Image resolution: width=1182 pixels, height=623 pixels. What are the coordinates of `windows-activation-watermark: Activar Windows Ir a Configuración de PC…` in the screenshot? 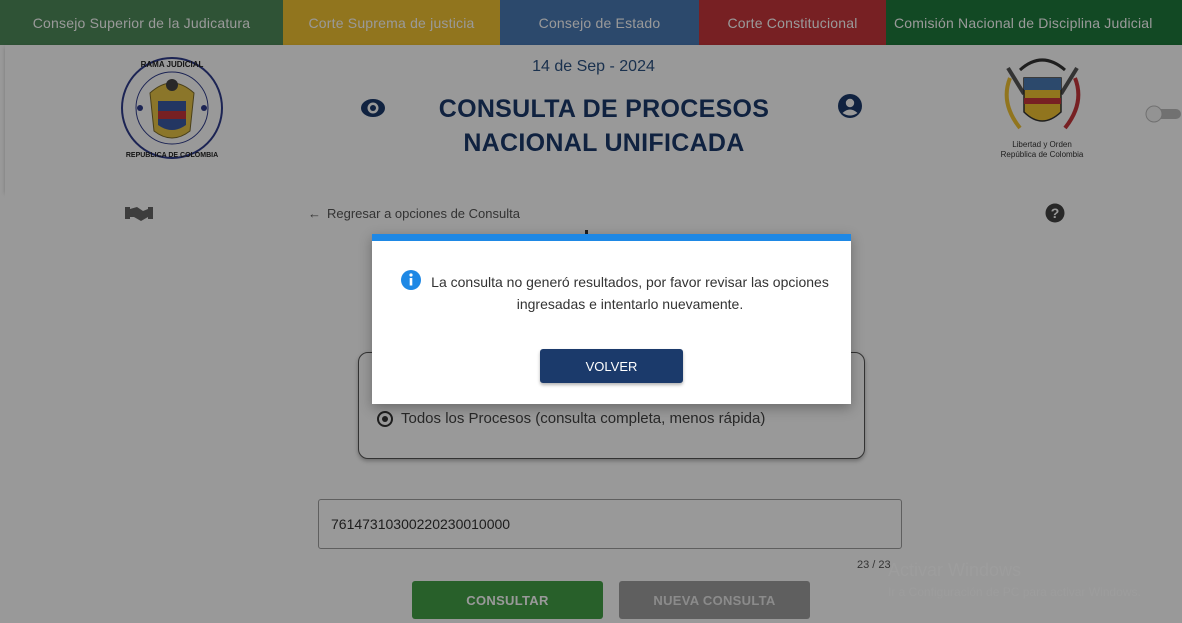 It's located at (1014, 579).